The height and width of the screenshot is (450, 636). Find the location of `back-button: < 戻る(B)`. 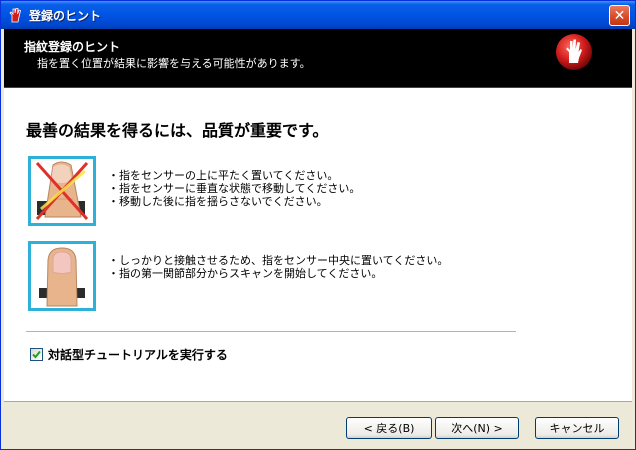

back-button: < 戻る(B) is located at coordinates (389, 428).